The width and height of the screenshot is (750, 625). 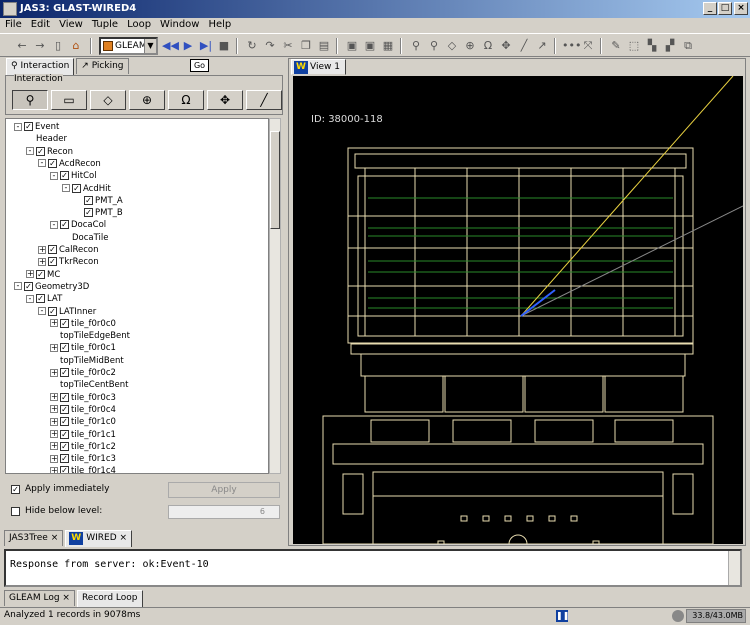 What do you see at coordinates (741, 8) in the screenshot?
I see `close-button: ×` at bounding box center [741, 8].